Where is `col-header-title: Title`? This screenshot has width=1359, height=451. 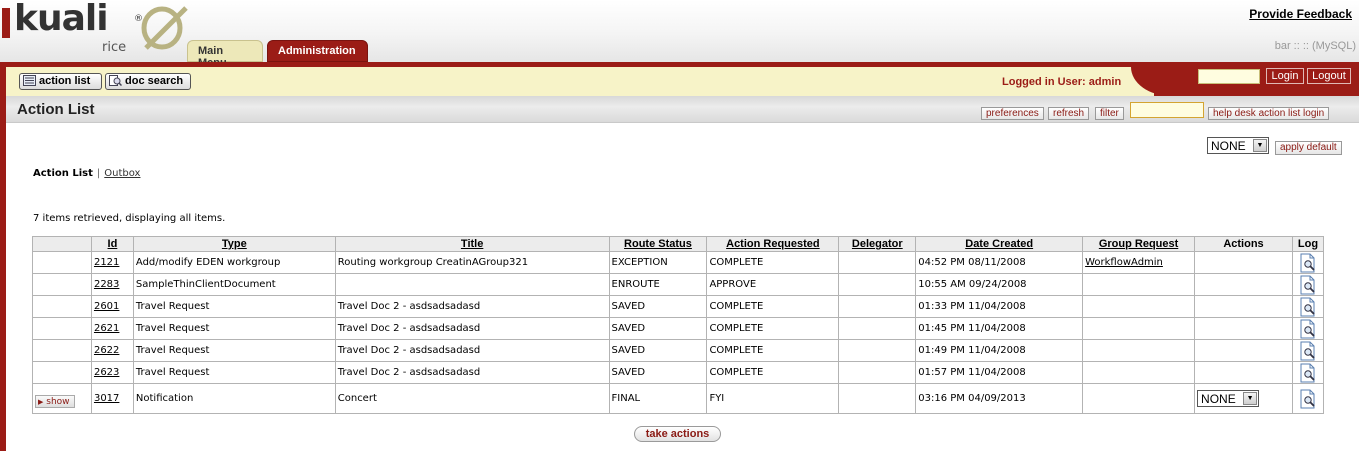 col-header-title: Title is located at coordinates (472, 244).